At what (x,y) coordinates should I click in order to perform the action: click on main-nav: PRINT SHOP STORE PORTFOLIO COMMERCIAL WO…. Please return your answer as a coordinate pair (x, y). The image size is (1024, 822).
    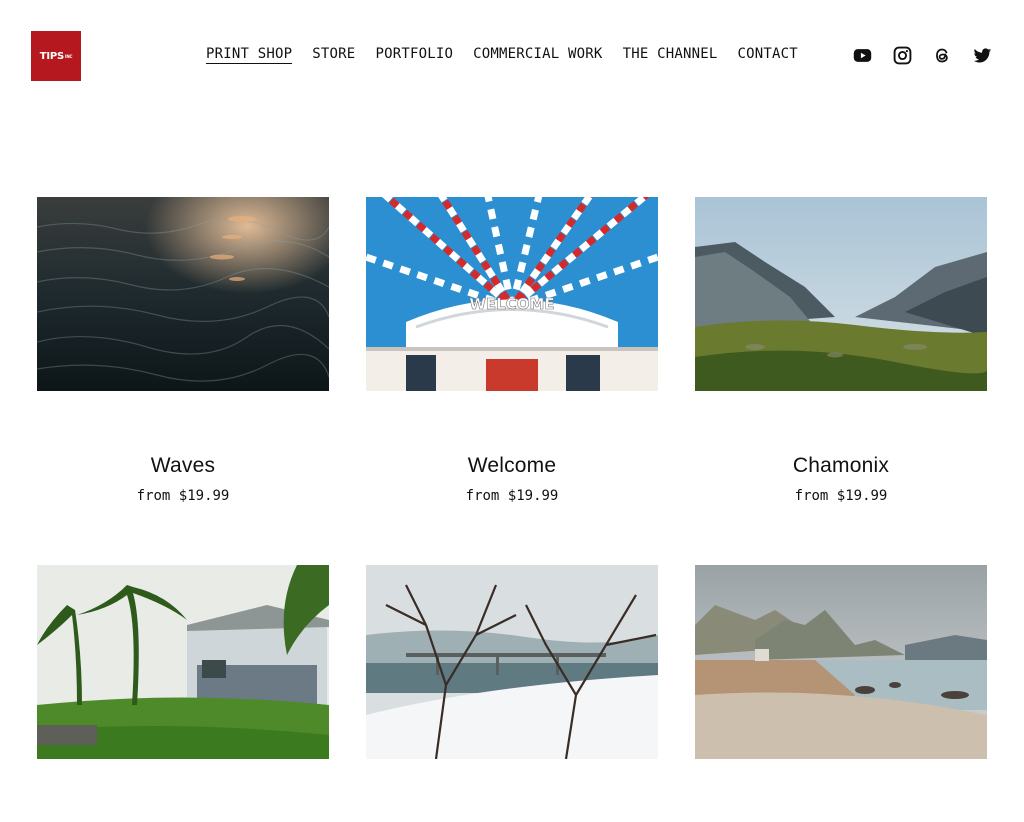
    Looking at the image, I should click on (512, 55).